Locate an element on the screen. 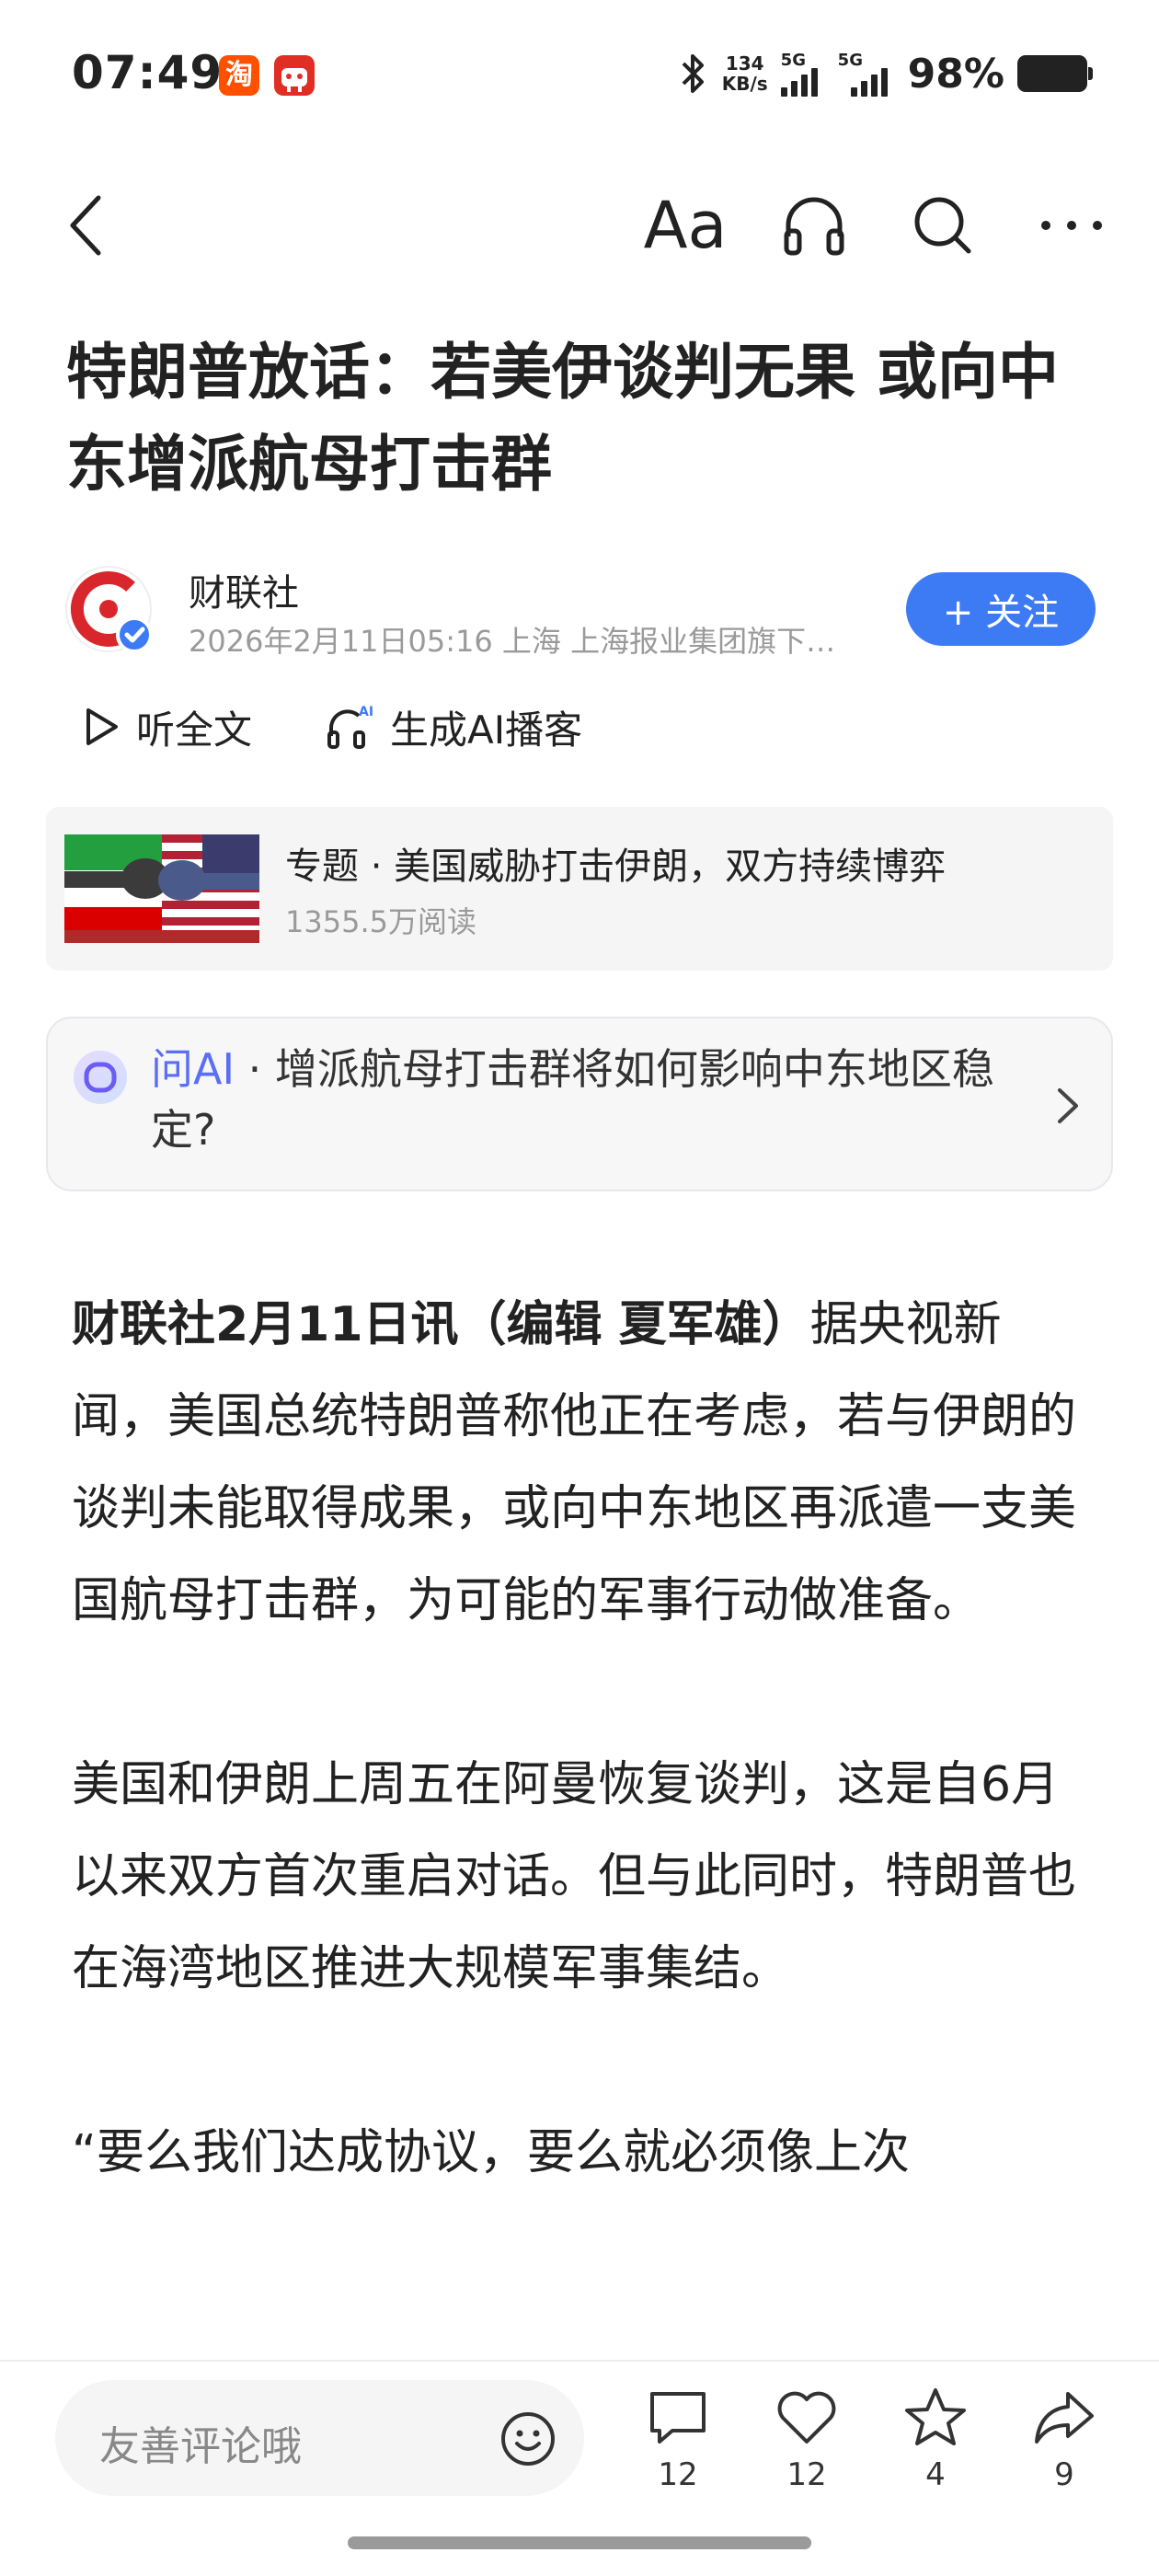 This screenshot has width=1159, height=2576. share-icon is located at coordinates (1064, 2418).